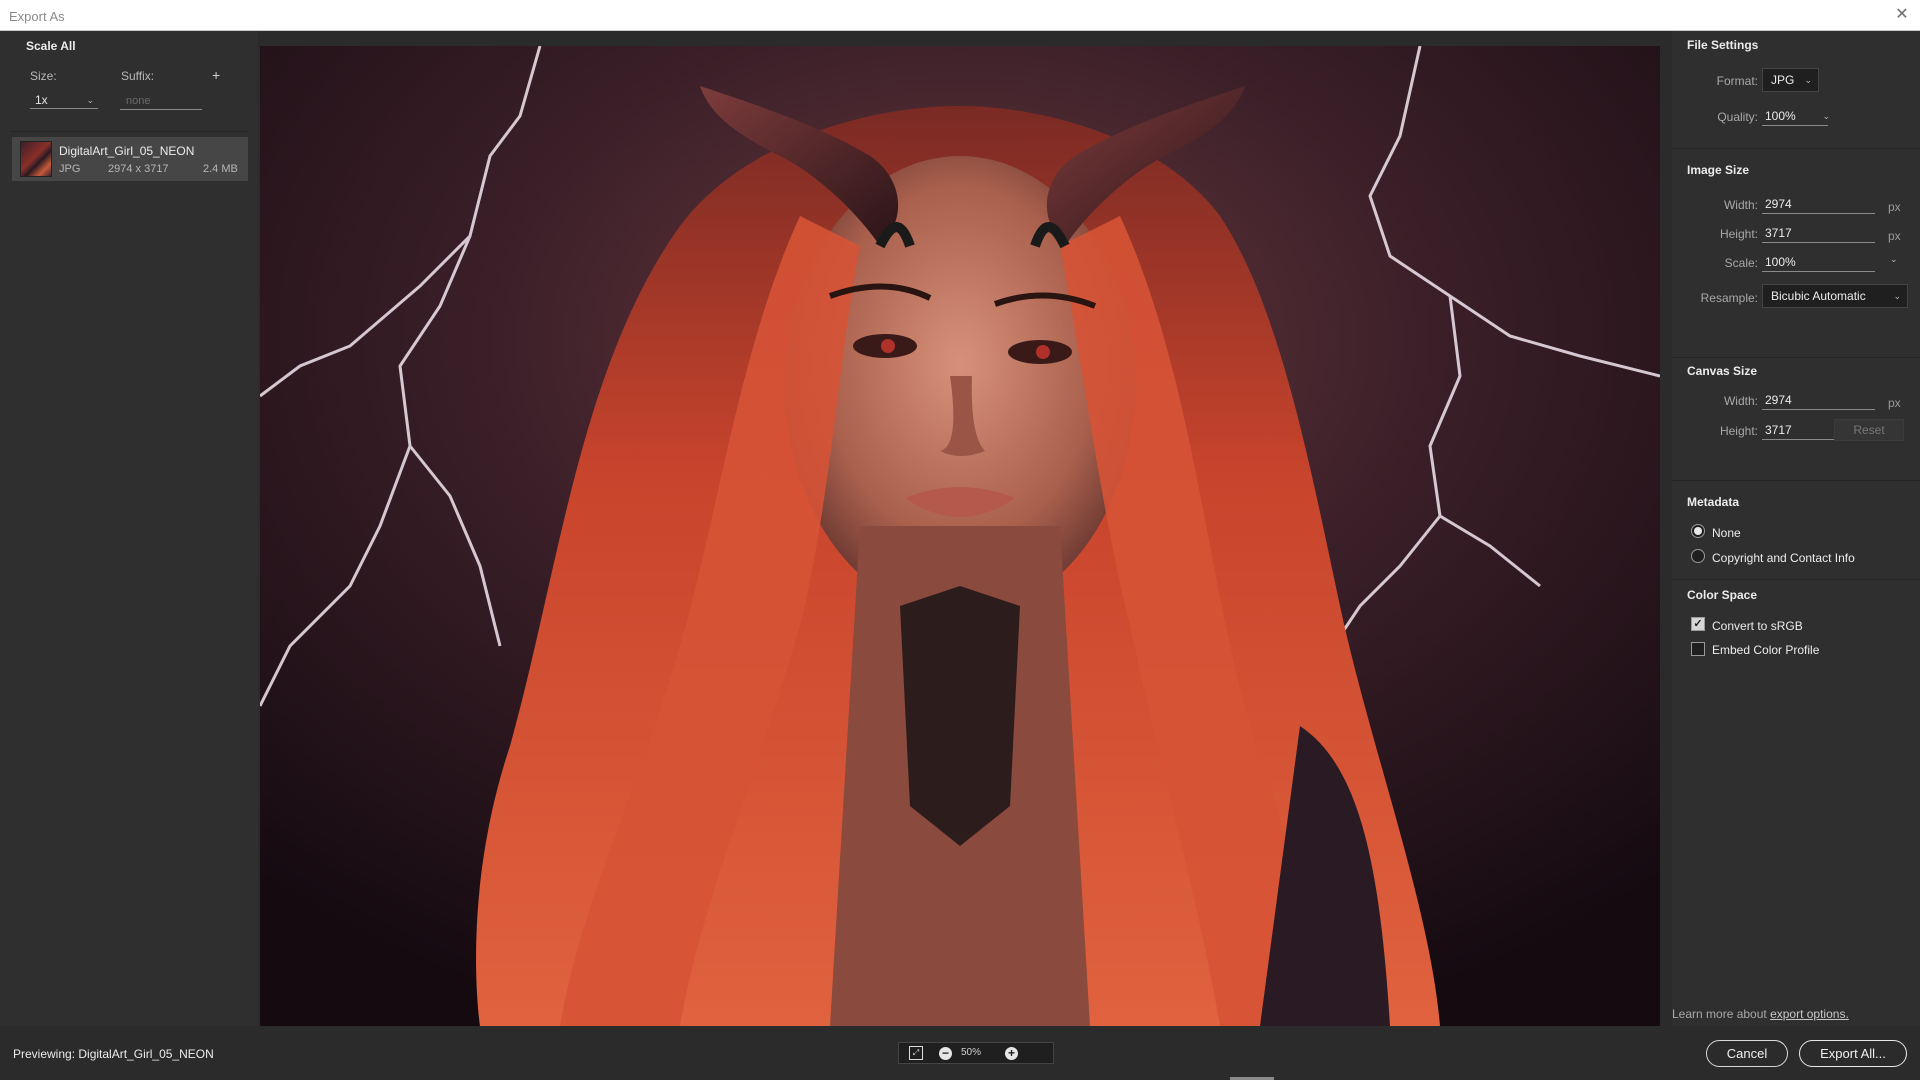 The image size is (1920, 1080). I want to click on image-height-input: 3717, so click(1818, 234).